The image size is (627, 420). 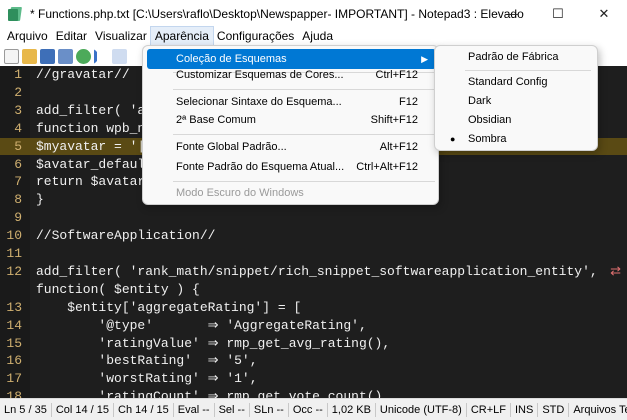 I want to click on status-selected-lines: SLn --, so click(x=269, y=409).